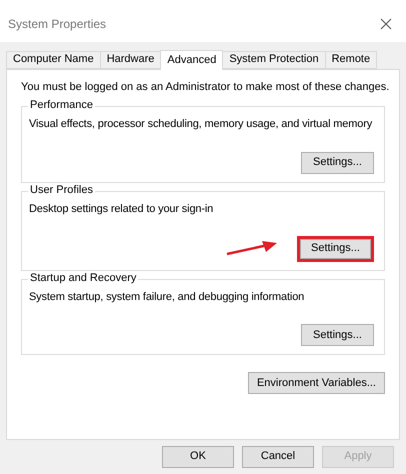  I want to click on tab: Remote, so click(351, 60).